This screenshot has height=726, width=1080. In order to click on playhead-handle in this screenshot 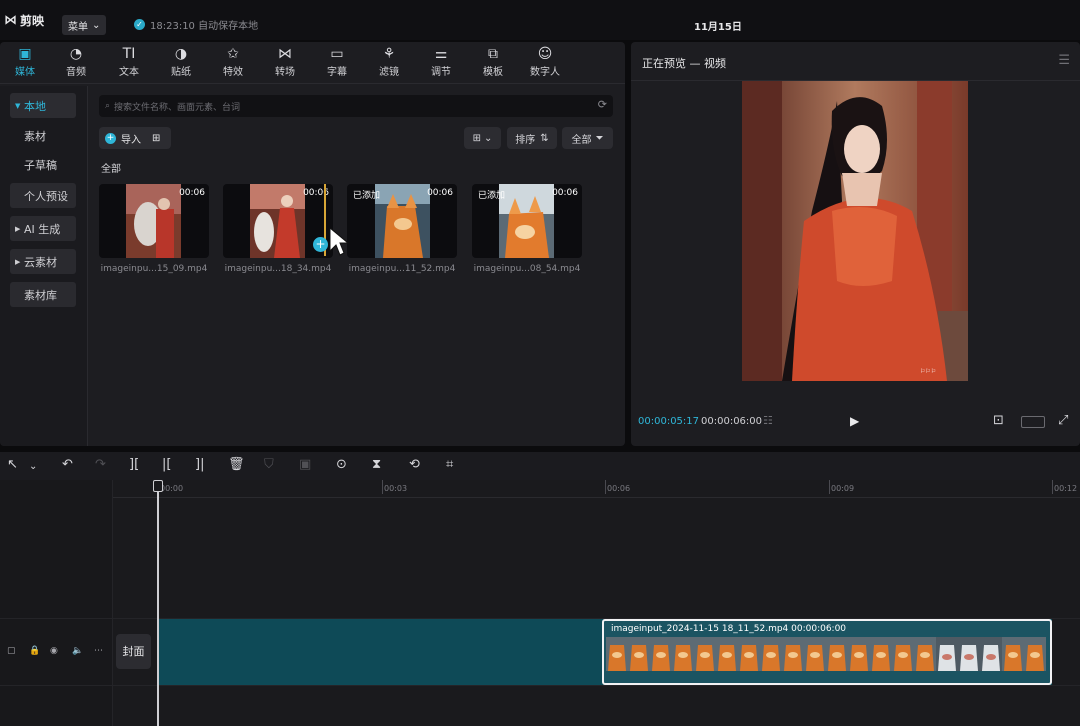, I will do `click(158, 486)`.